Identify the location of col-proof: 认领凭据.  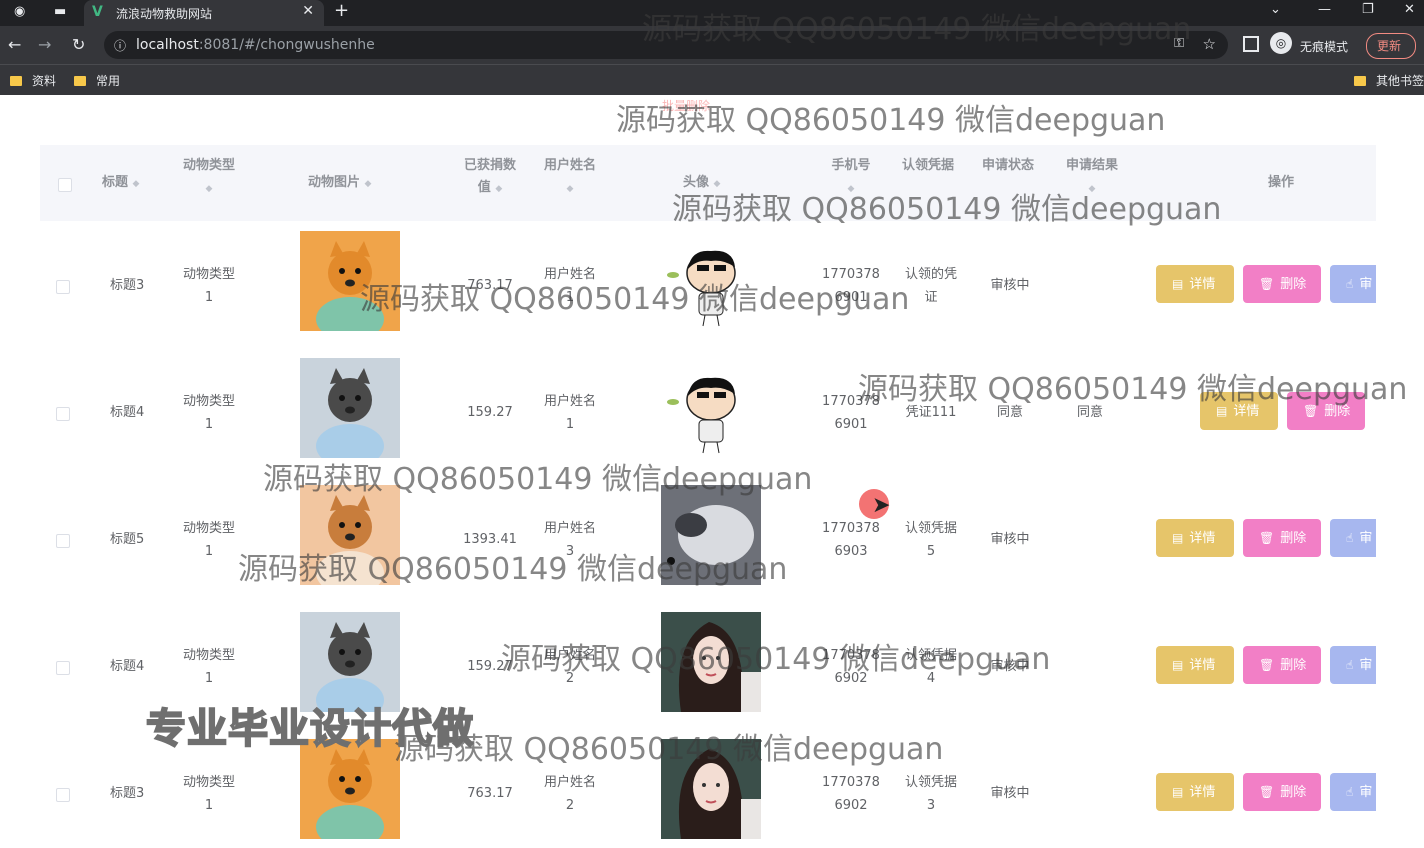
(928, 165).